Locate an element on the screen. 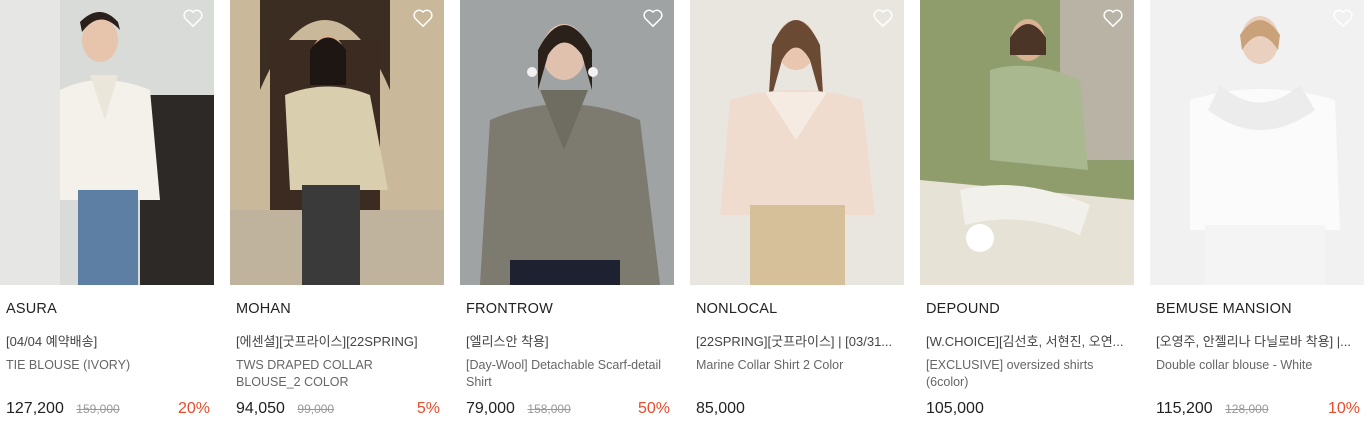  sale-price: 94,050 is located at coordinates (260, 408).